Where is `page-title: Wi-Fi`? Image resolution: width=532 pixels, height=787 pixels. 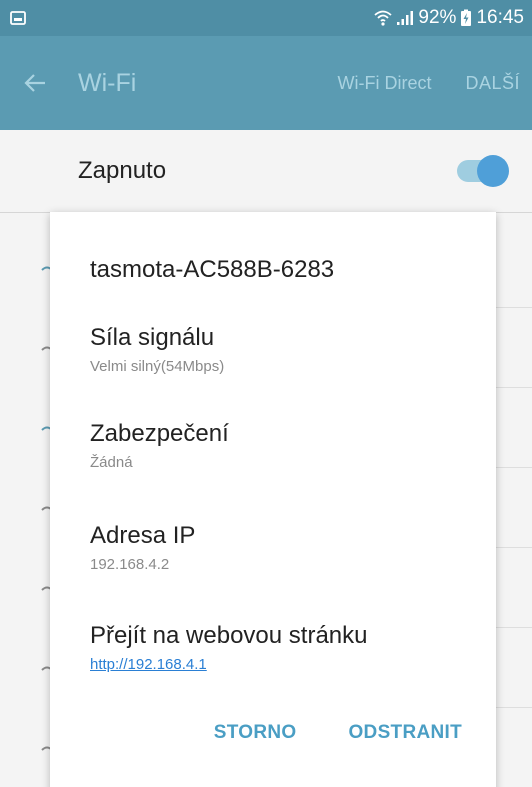
page-title: Wi-Fi is located at coordinates (107, 82).